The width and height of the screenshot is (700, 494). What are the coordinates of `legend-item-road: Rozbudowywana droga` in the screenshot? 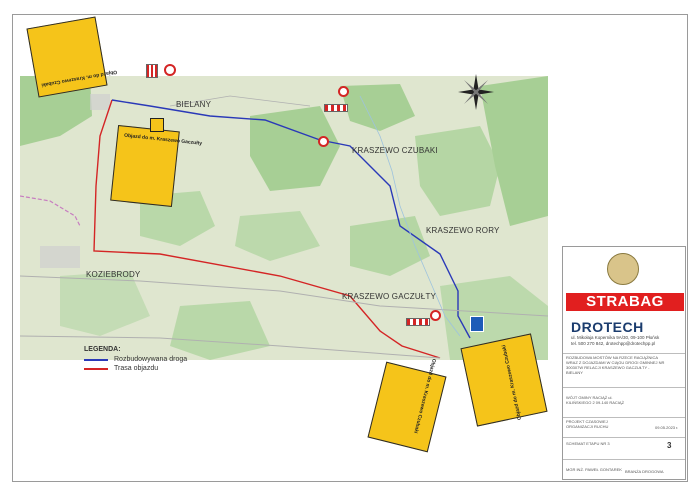 It's located at (135, 359).